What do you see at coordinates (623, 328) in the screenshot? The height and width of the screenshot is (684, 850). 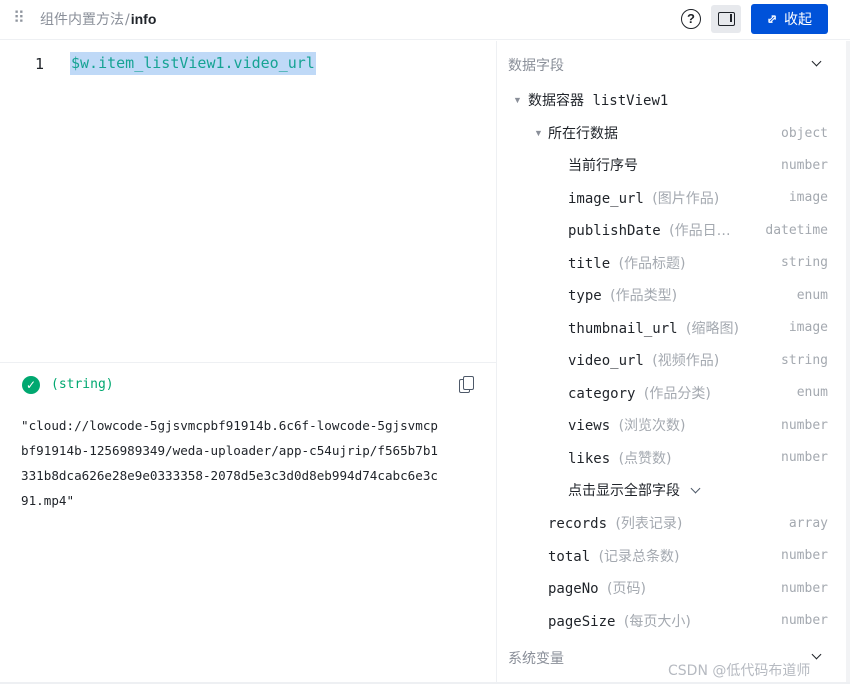 I see `field-name: thumbnail_url` at bounding box center [623, 328].